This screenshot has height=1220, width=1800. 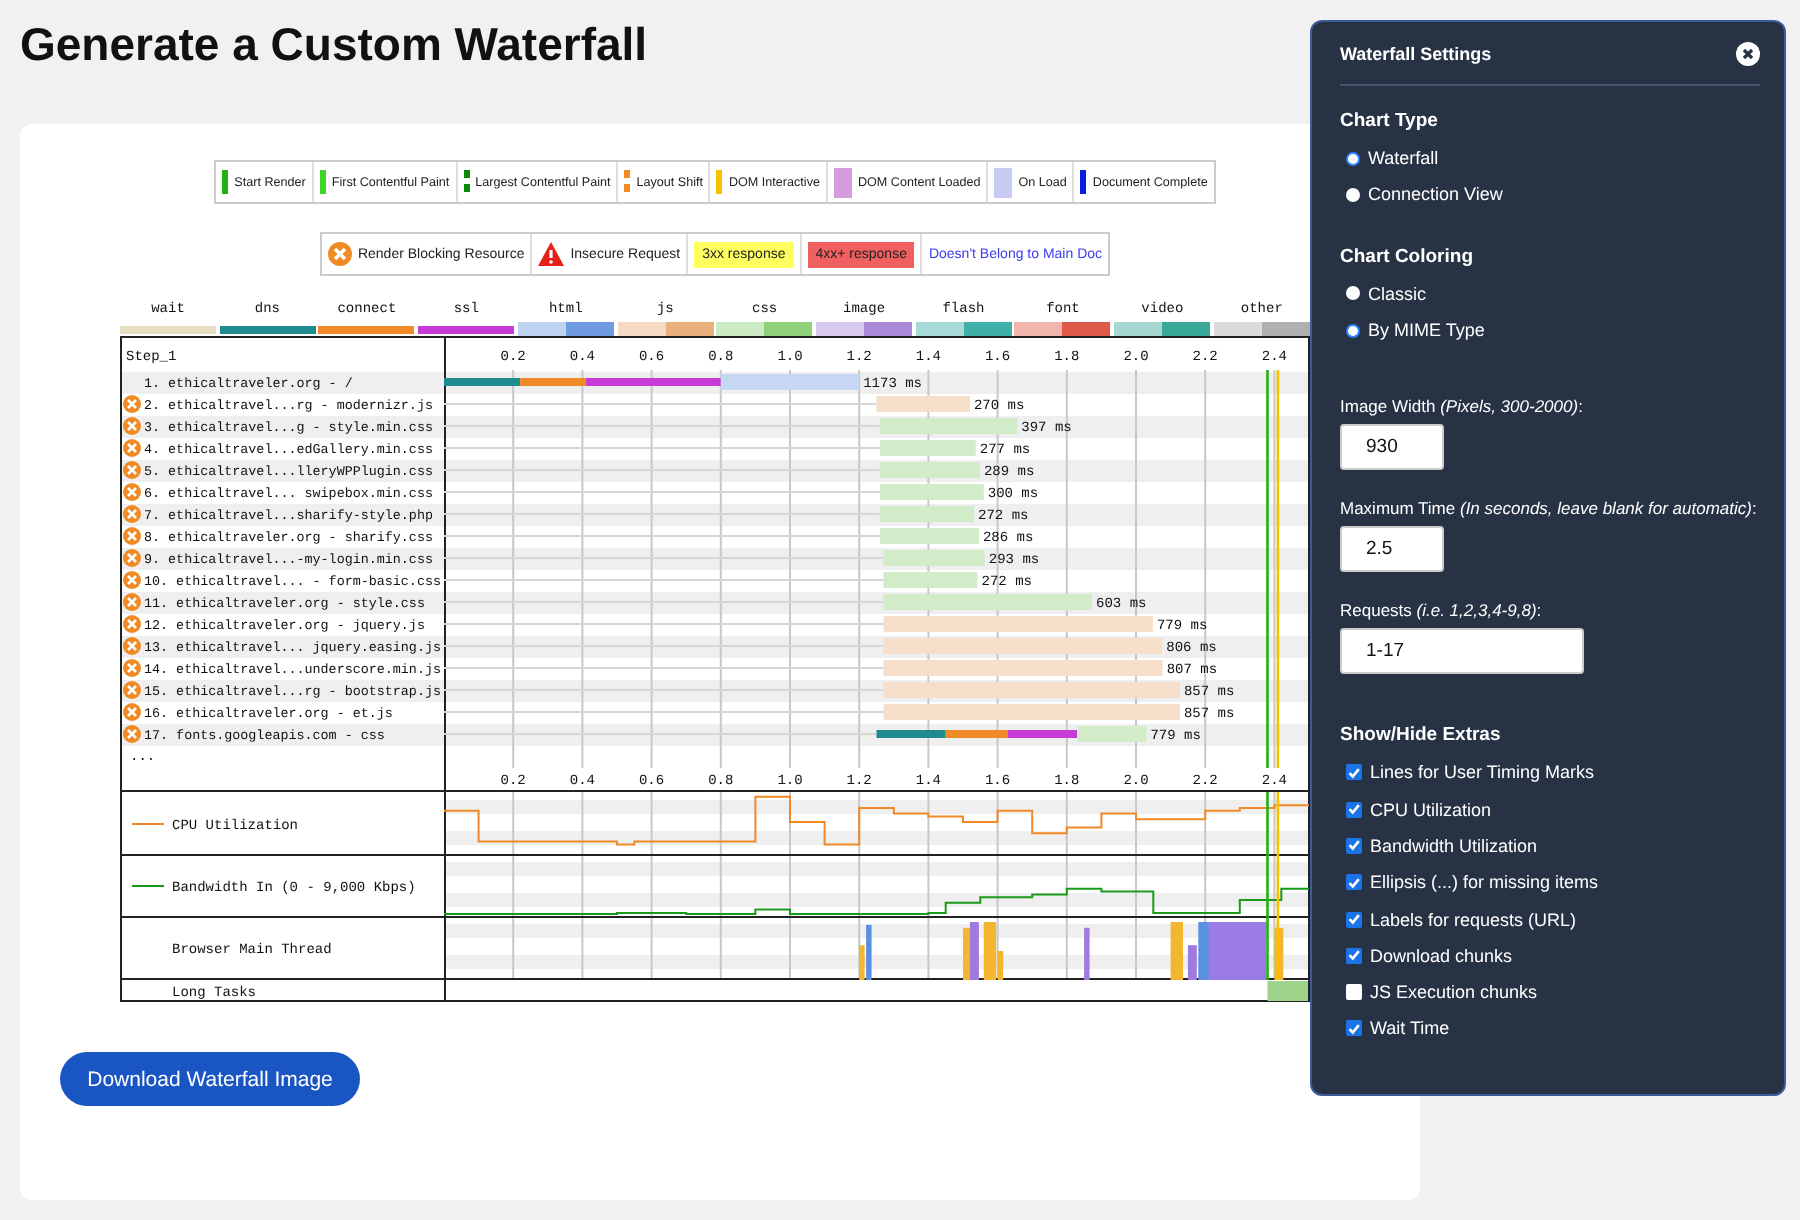 What do you see at coordinates (339, 254) in the screenshot?
I see `blocking-icon` at bounding box center [339, 254].